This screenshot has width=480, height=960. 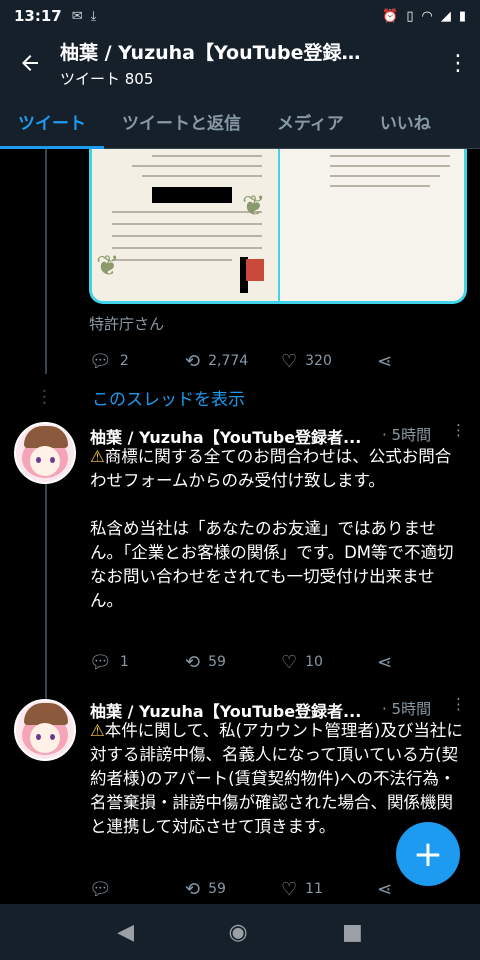 What do you see at coordinates (44, 397) in the screenshot?
I see `thread-gap-dots: • • •` at bounding box center [44, 397].